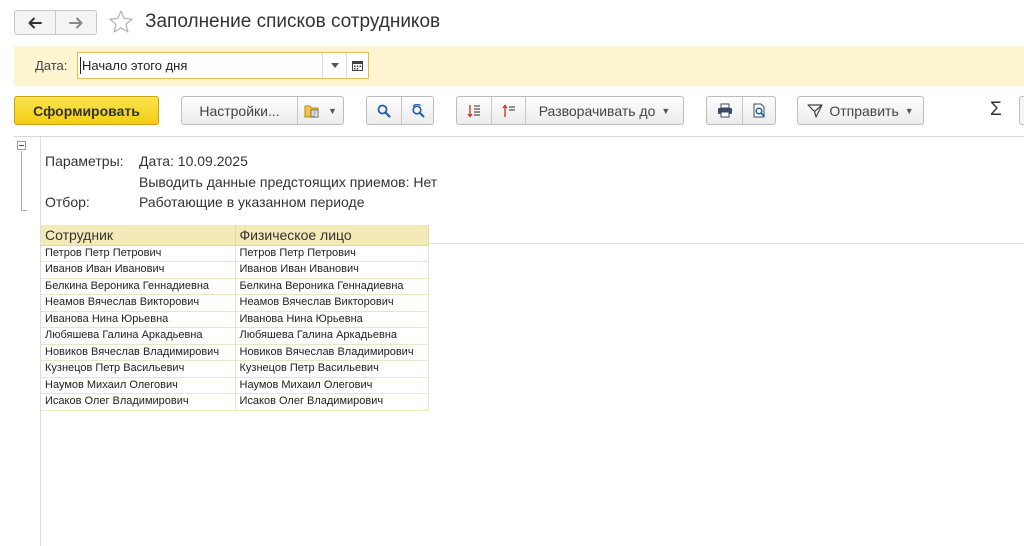 The height and width of the screenshot is (546, 1024). What do you see at coordinates (864, 110) in the screenshot?
I see `send-label: Отправить` at bounding box center [864, 110].